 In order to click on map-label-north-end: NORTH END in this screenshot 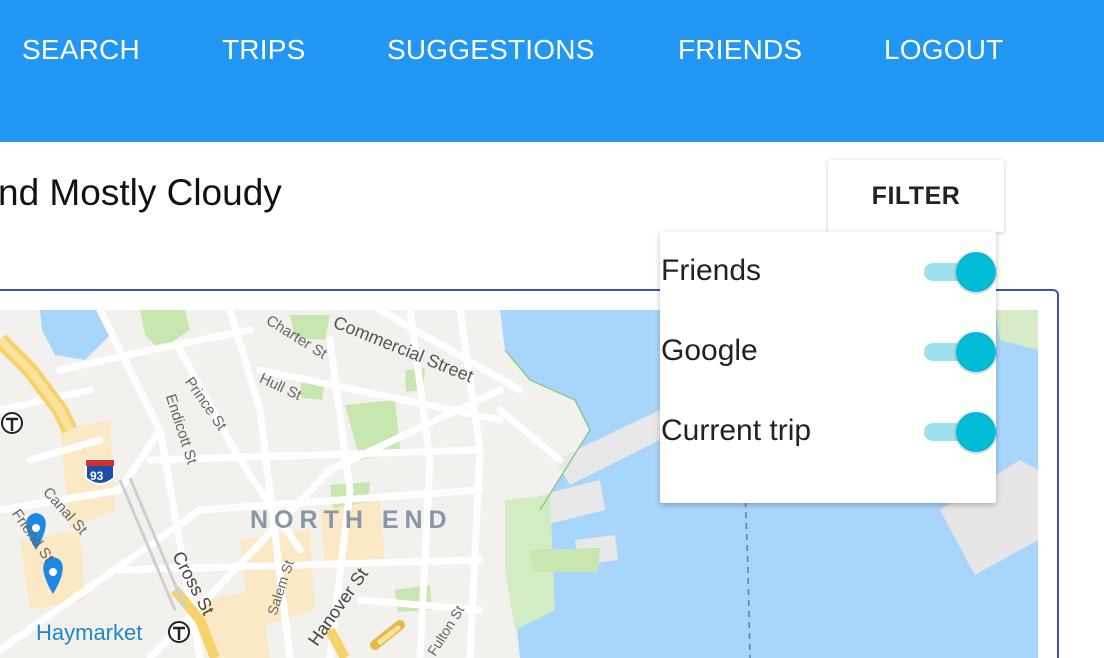, I will do `click(351, 520)`.